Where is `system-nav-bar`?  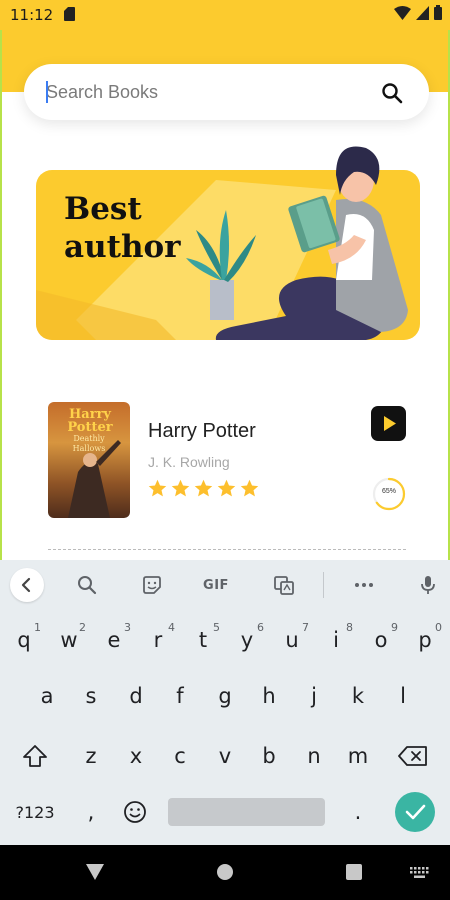 system-nav-bar is located at coordinates (225, 872).